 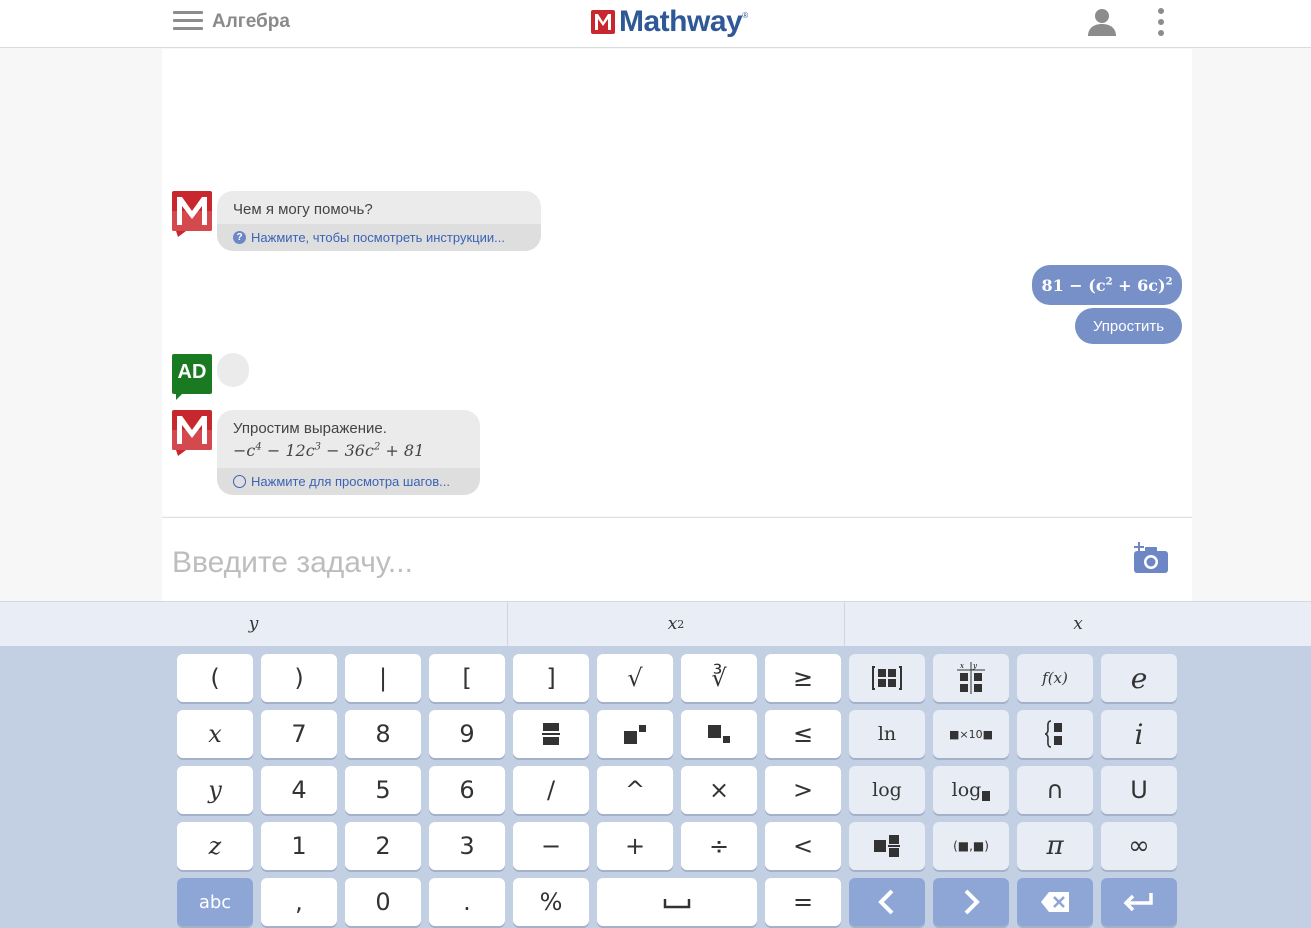 What do you see at coordinates (551, 790) in the screenshot?
I see `key-divide-slash: /` at bounding box center [551, 790].